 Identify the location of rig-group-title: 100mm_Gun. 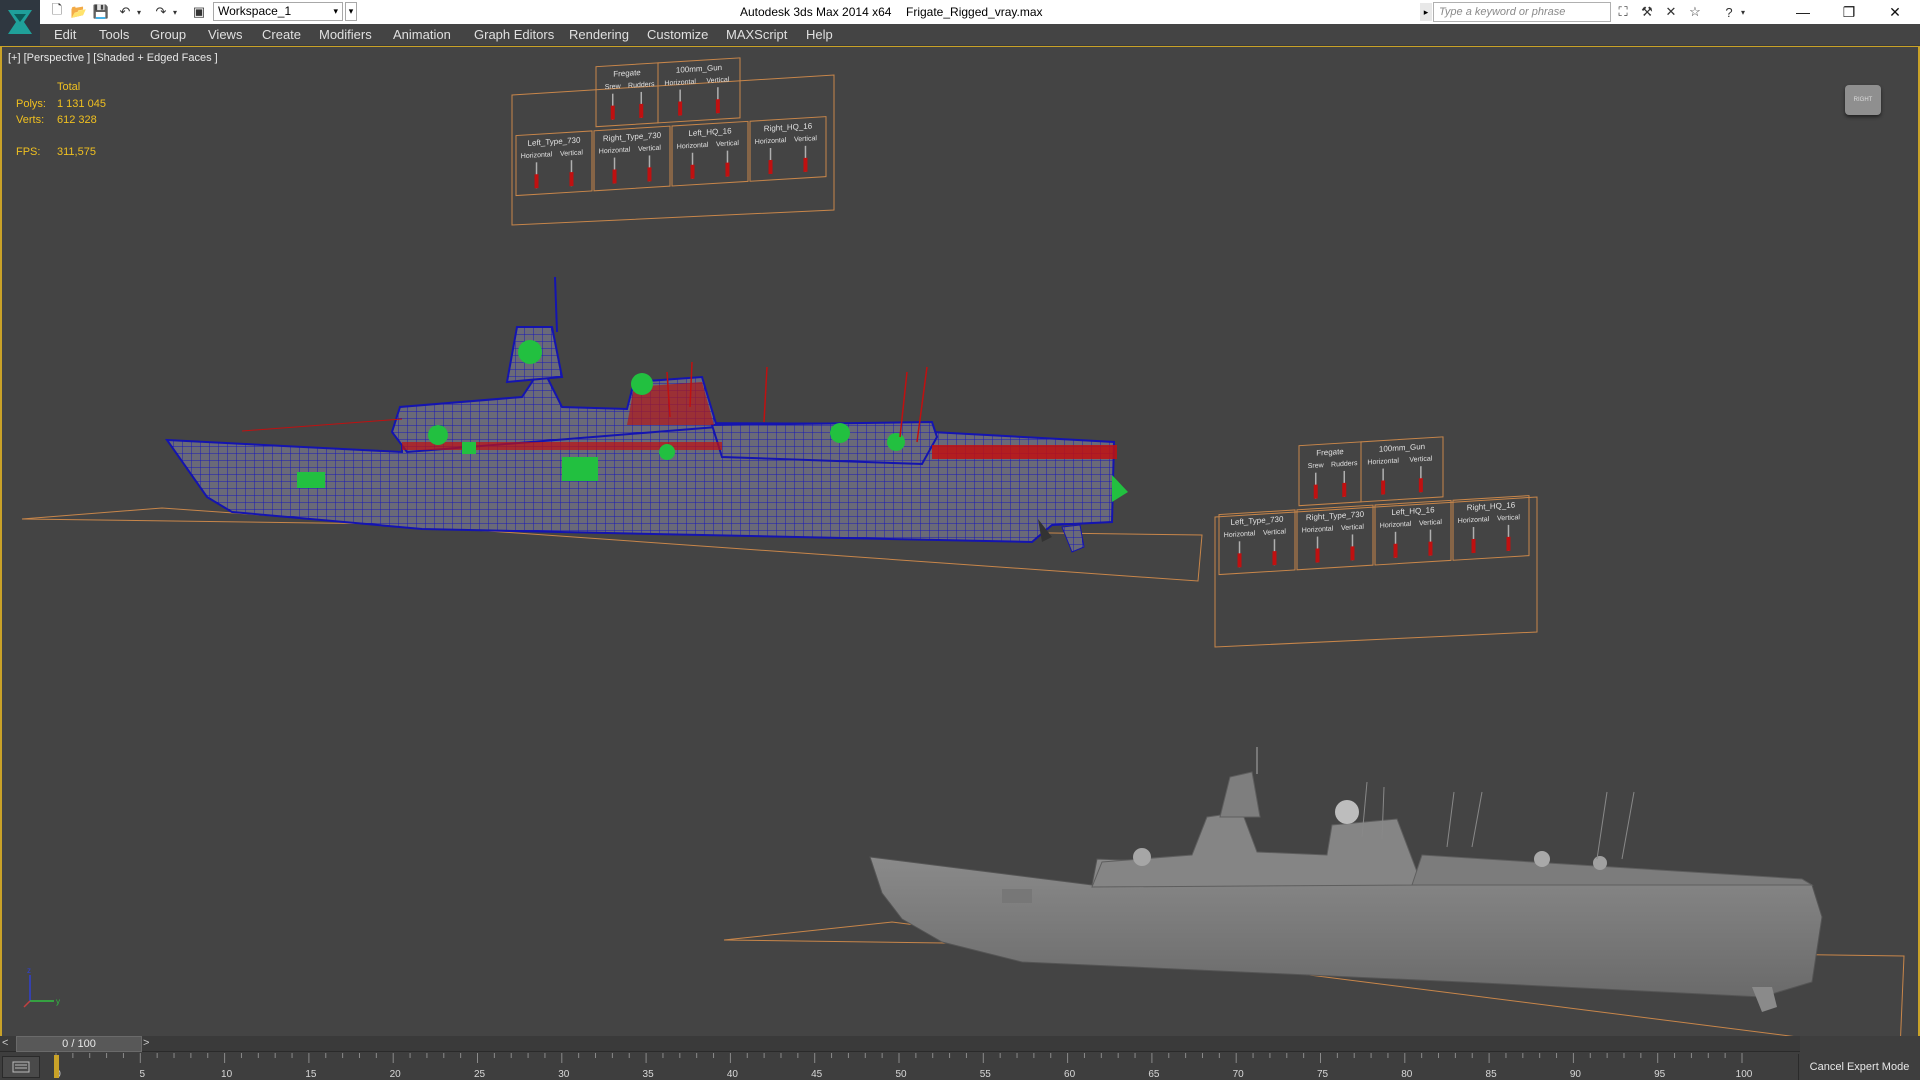
(699, 69).